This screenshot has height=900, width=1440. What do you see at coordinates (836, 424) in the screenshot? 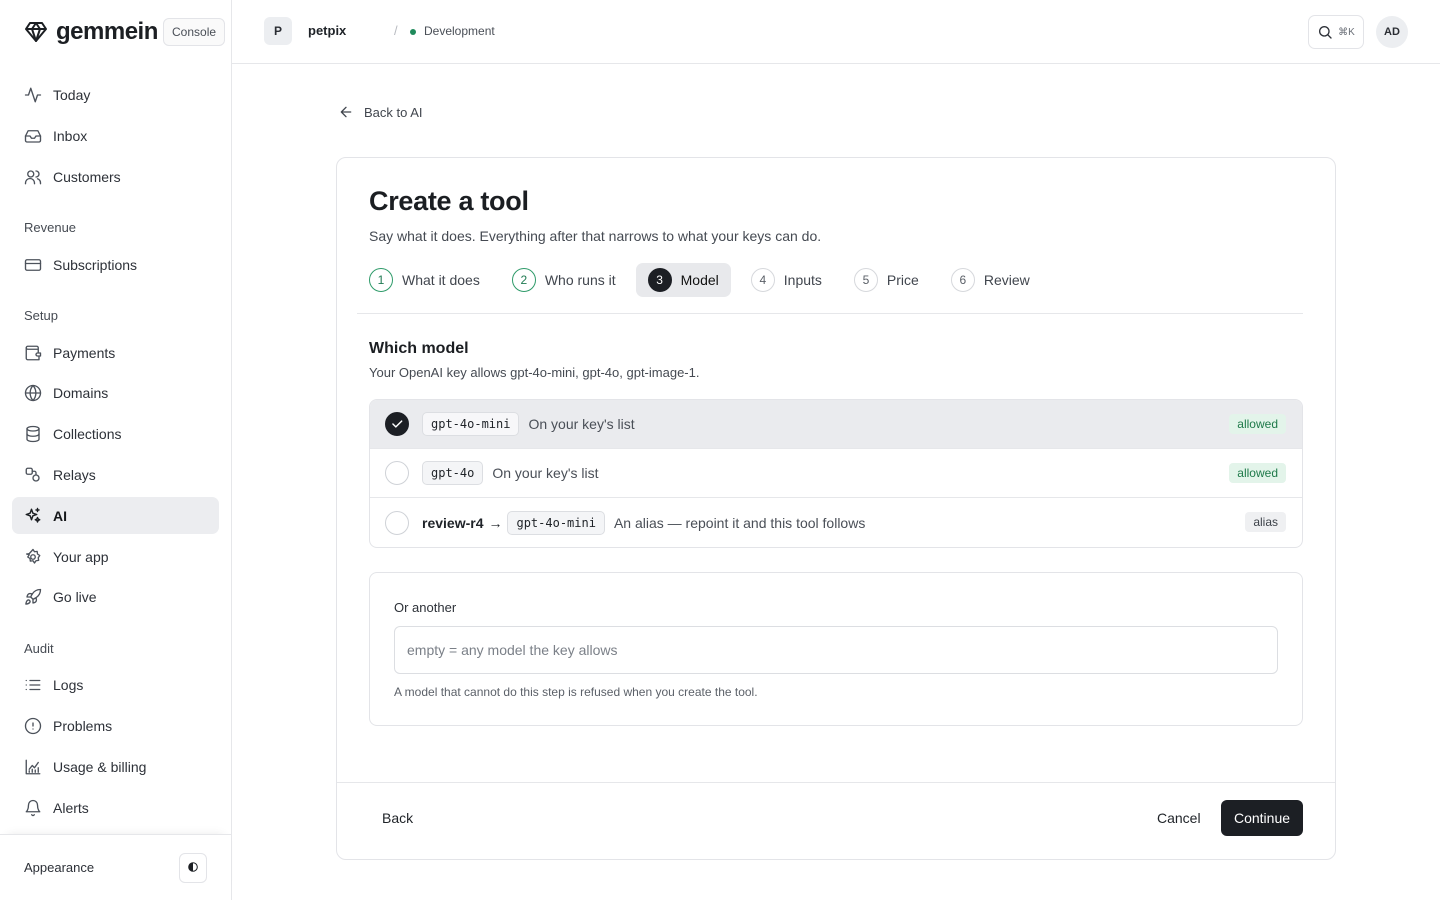
I see `model-option-gpt-4o-mini: gpt-4o-mini On your key's list allowed` at bounding box center [836, 424].